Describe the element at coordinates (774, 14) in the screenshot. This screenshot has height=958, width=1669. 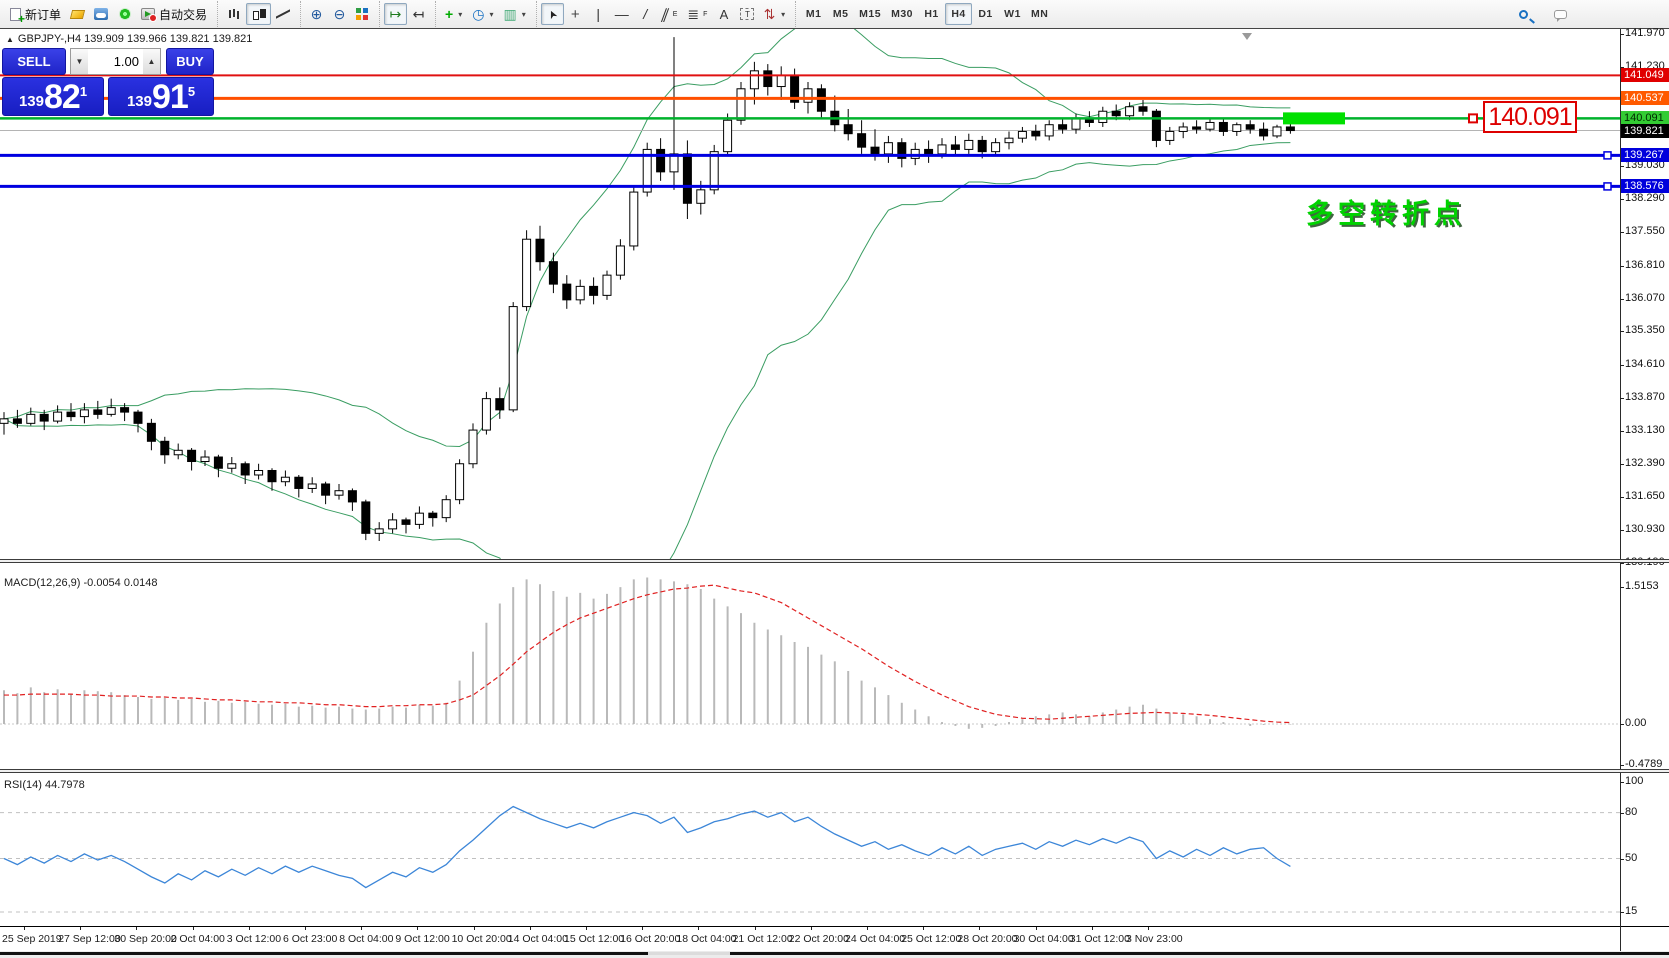
I see `arrows-button: ⇄ ▾` at that location.